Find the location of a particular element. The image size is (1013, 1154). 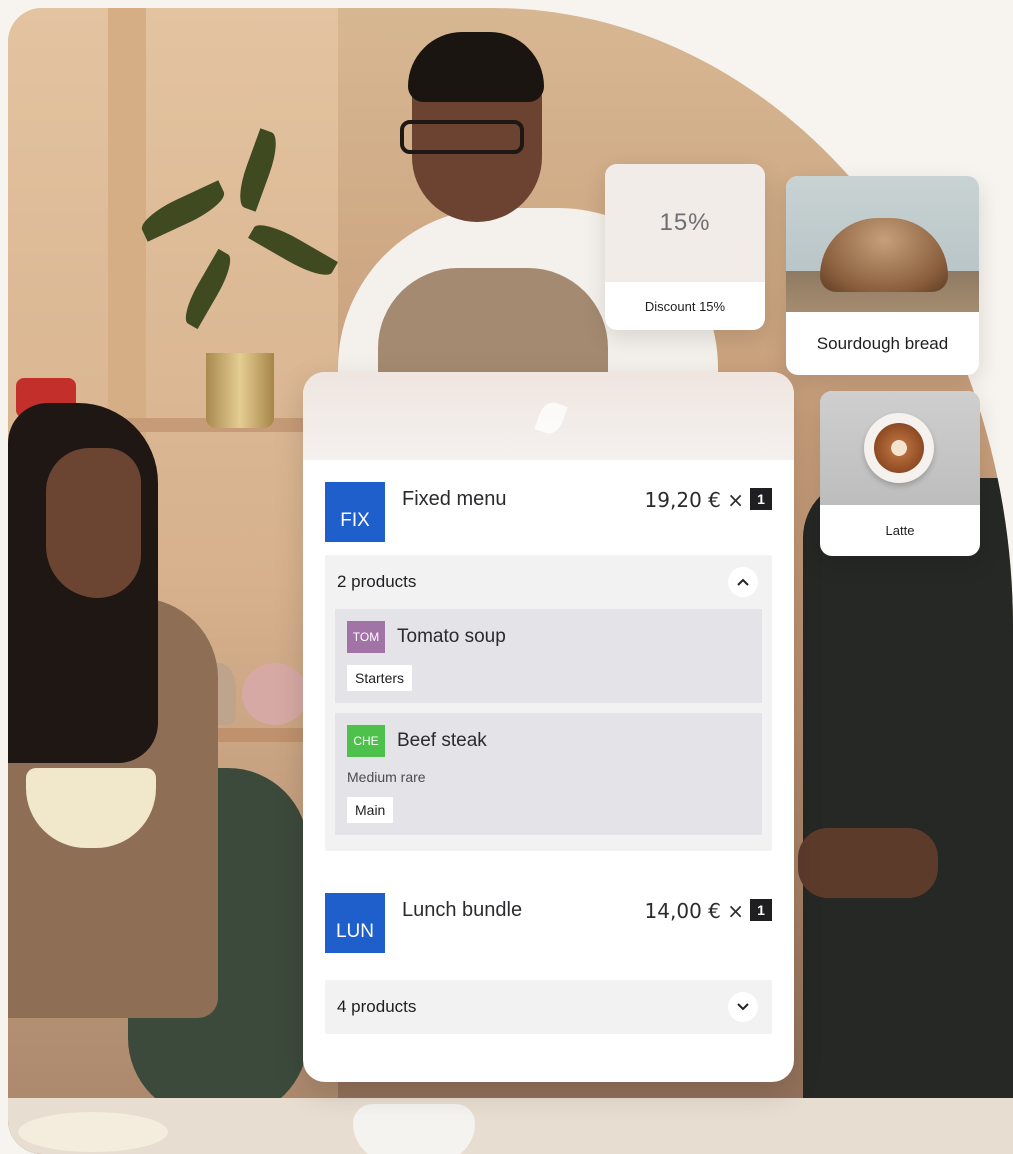

chevron-up-icon is located at coordinates (743, 582).